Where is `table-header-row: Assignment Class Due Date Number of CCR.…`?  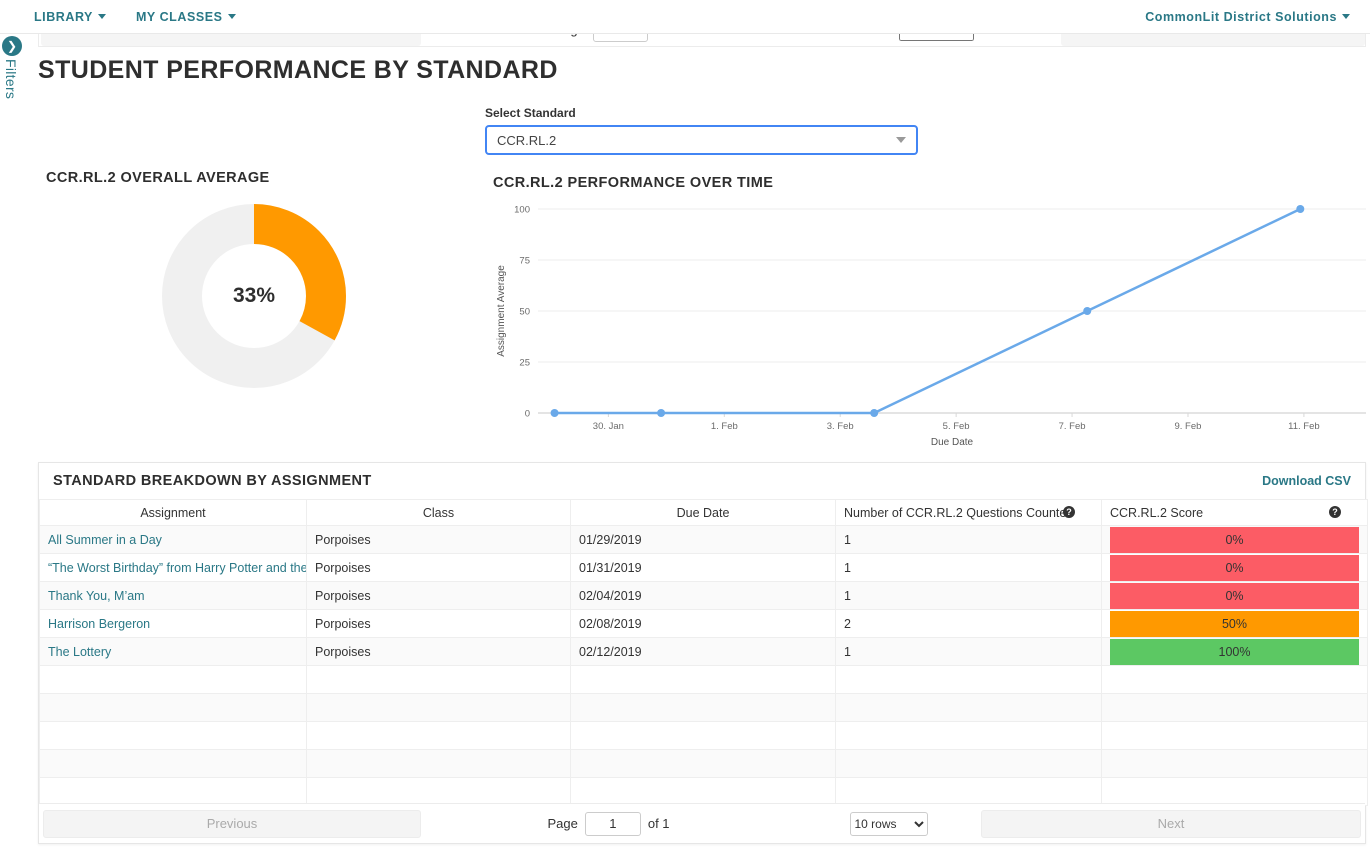 table-header-row: Assignment Class Due Date Number of CCR.… is located at coordinates (703, 512).